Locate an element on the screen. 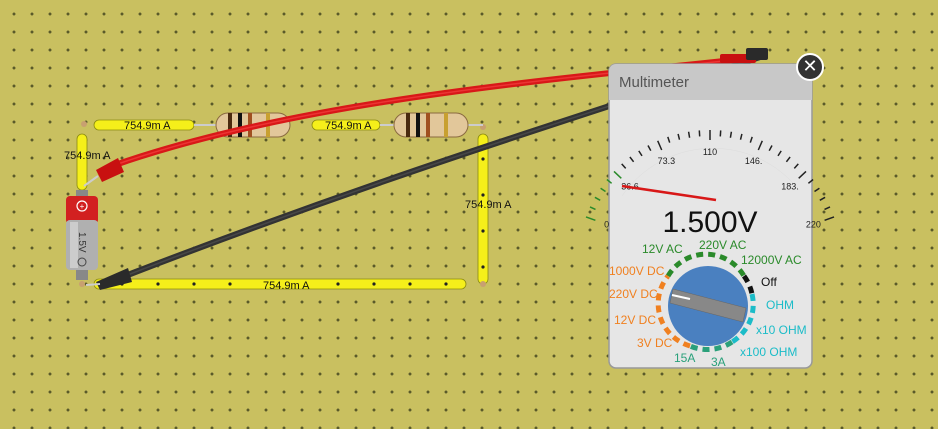  gauge-scale-label: 183. is located at coordinates (790, 187).